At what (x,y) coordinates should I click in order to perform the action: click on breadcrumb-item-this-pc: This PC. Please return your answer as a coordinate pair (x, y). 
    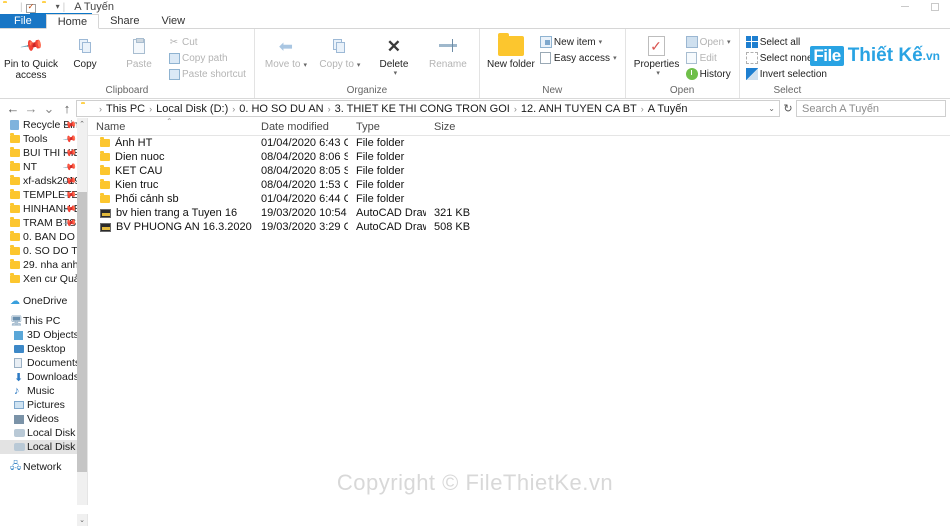
    Looking at the image, I should click on (125, 109).